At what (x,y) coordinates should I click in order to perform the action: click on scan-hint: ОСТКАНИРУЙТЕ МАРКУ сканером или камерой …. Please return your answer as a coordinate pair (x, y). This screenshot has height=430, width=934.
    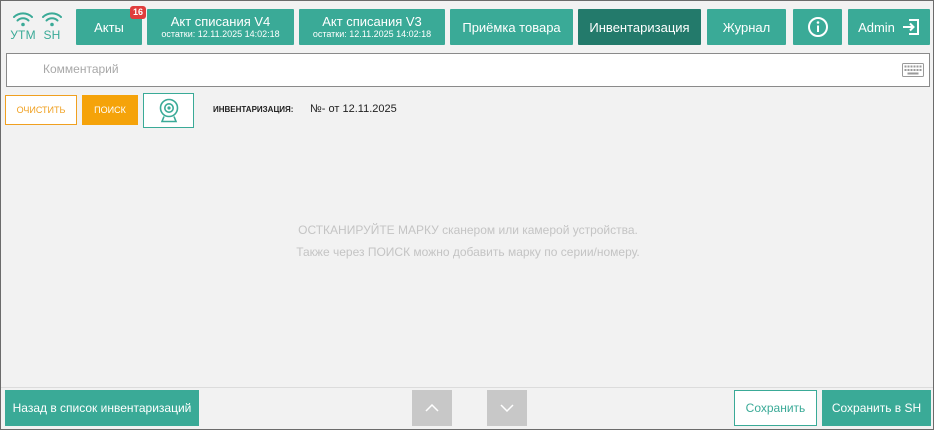
    Looking at the image, I should click on (467, 241).